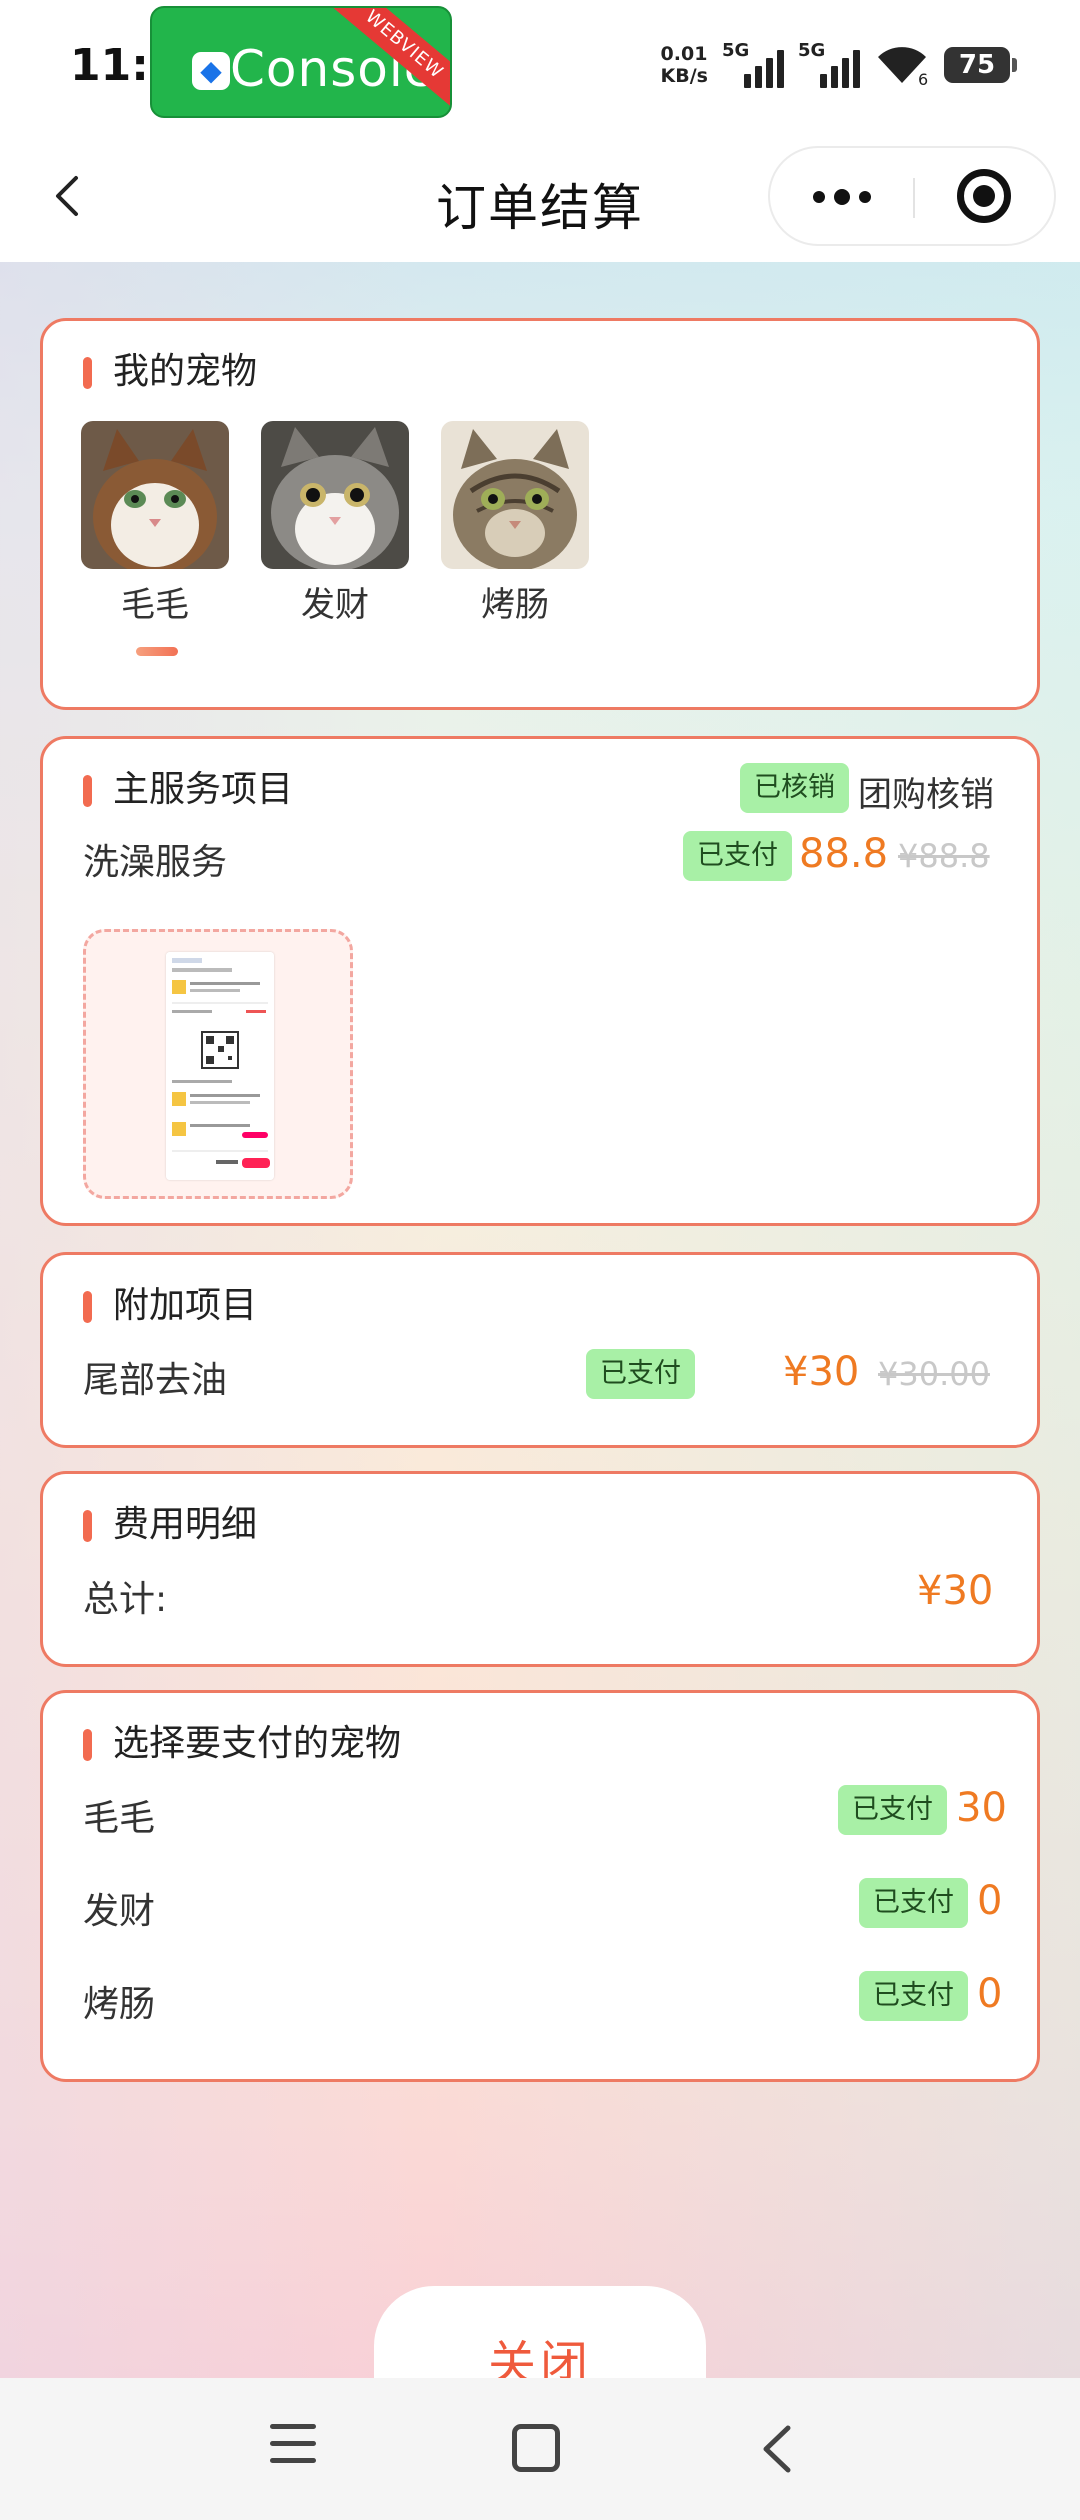  I want to click on recent-apps-button, so click(295, 2449).